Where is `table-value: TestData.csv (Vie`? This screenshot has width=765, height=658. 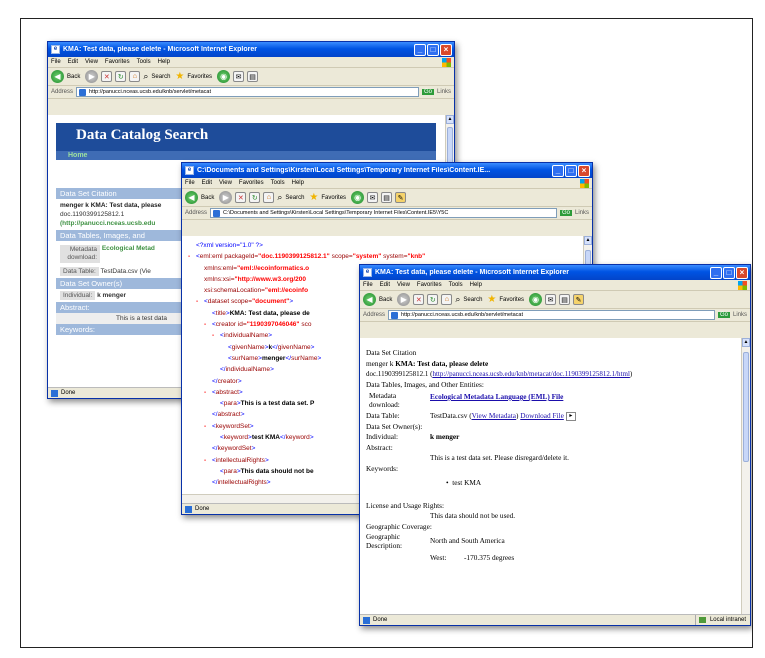
table-value: TestData.csv (Vie is located at coordinates (125, 271).